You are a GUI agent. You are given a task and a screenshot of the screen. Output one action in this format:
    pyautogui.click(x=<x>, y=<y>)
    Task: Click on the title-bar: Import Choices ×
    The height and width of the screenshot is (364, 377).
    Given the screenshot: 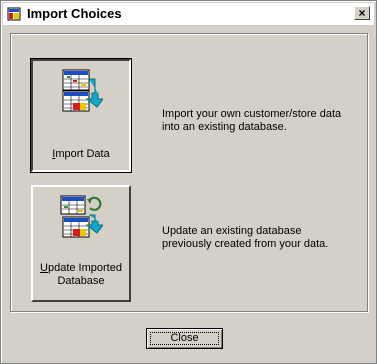 What is the action you would take?
    pyautogui.click(x=188, y=14)
    